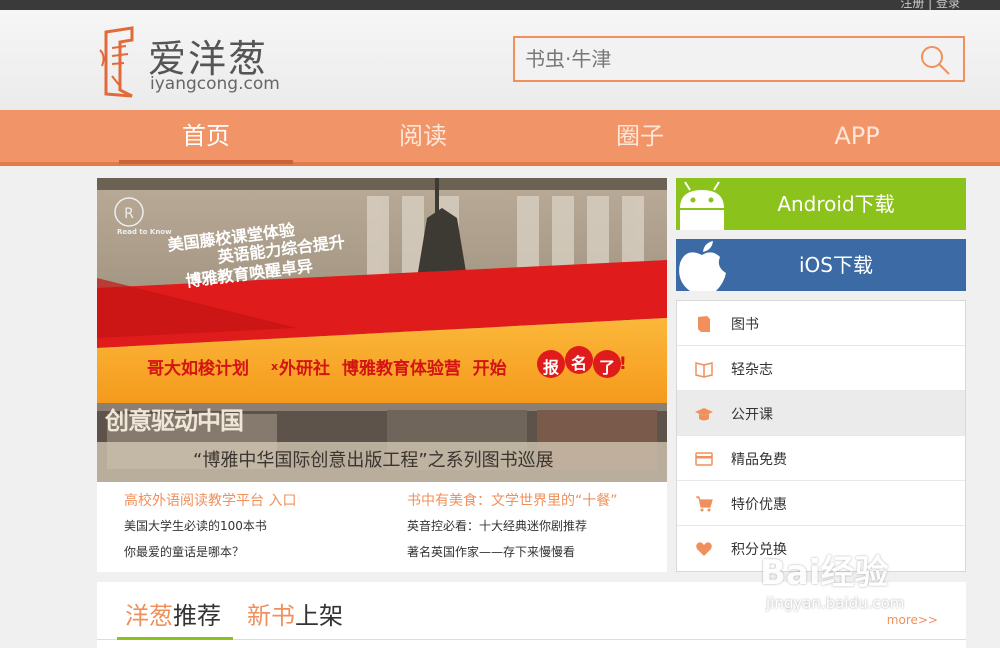 This screenshot has width=1000, height=648. Describe the element at coordinates (821, 323) in the screenshot. I see `category-books: 图书` at that location.